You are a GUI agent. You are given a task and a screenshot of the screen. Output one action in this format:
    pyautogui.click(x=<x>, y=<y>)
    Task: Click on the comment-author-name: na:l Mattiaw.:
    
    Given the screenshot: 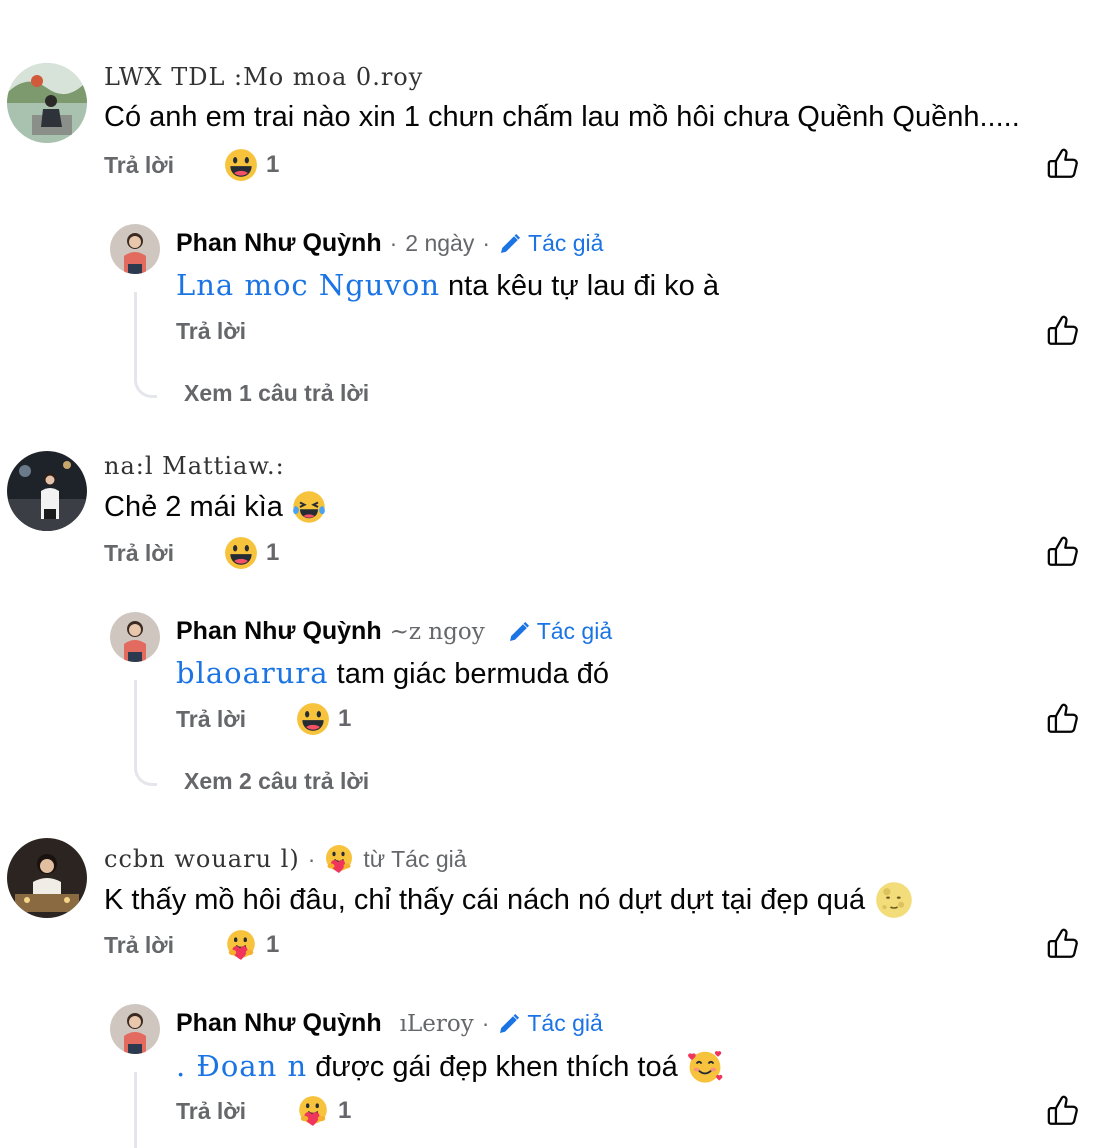 What is the action you would take?
    pyautogui.click(x=194, y=466)
    